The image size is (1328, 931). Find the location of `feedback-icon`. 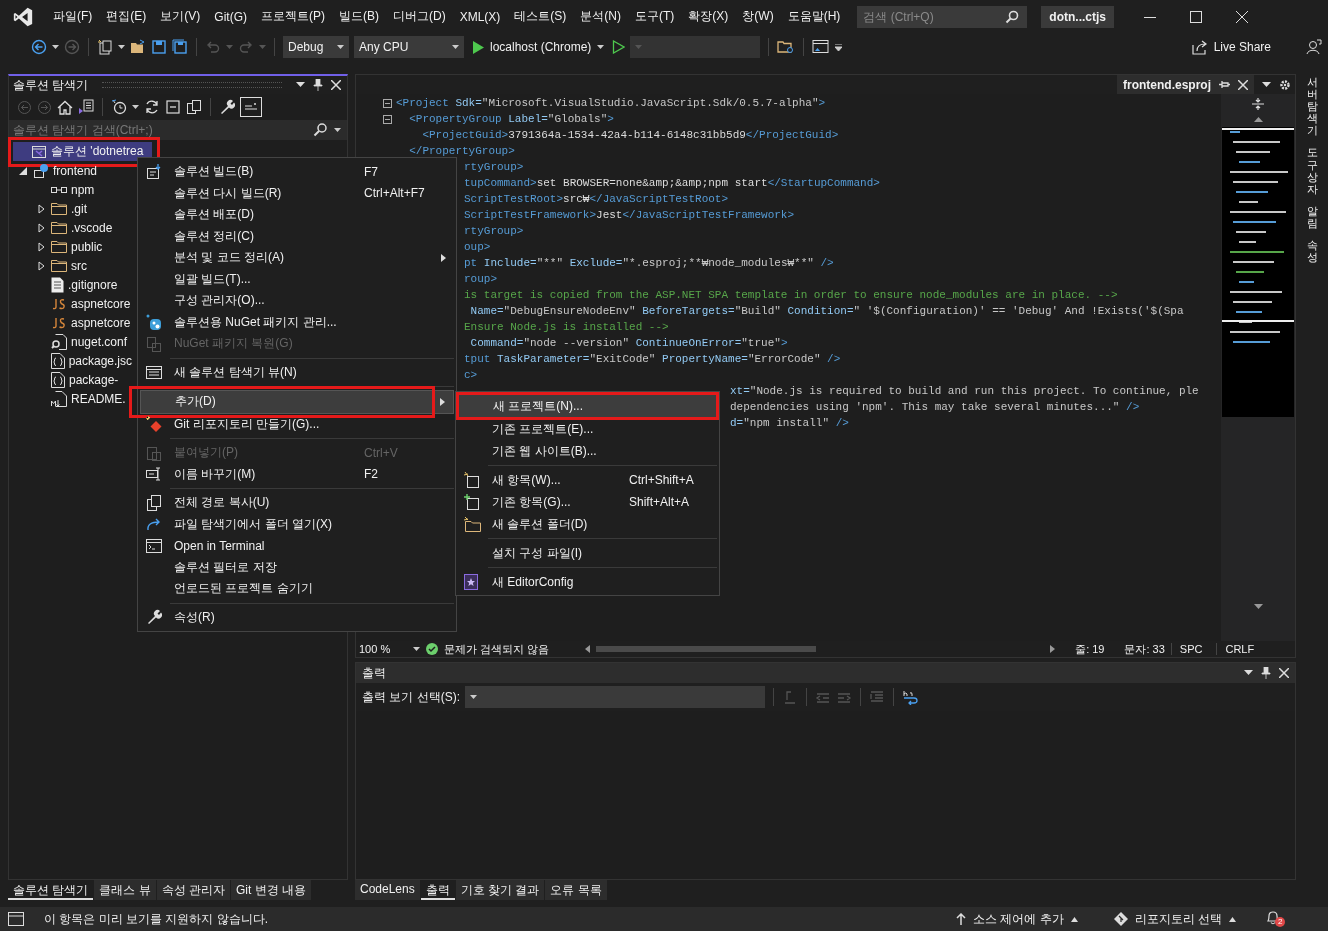

feedback-icon is located at coordinates (1314, 47).